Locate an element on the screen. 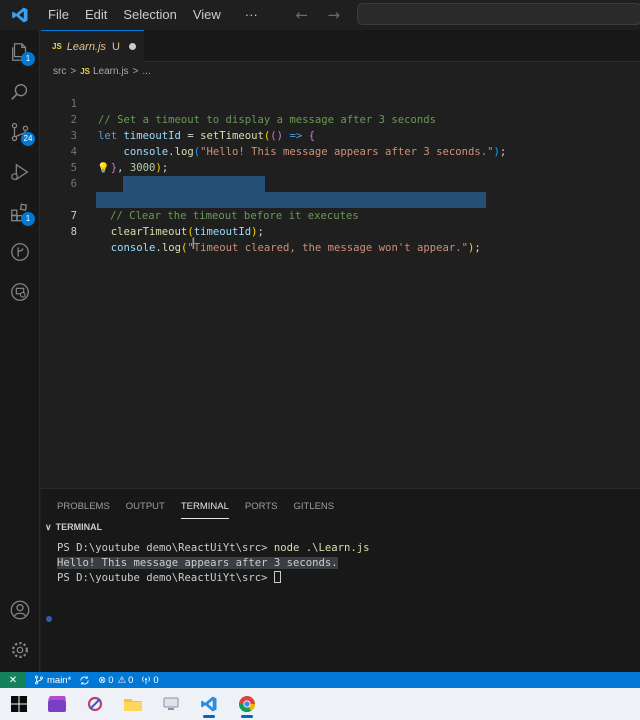  code-text: // Clear the timeout before it executes is located at coordinates (234, 216).